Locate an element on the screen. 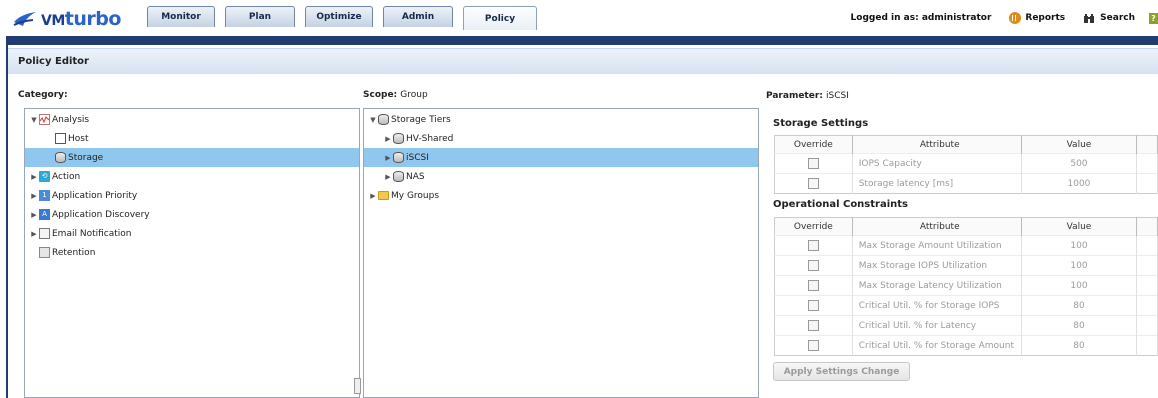 The height and width of the screenshot is (398, 1158). tab-admin: Admin is located at coordinates (418, 16).